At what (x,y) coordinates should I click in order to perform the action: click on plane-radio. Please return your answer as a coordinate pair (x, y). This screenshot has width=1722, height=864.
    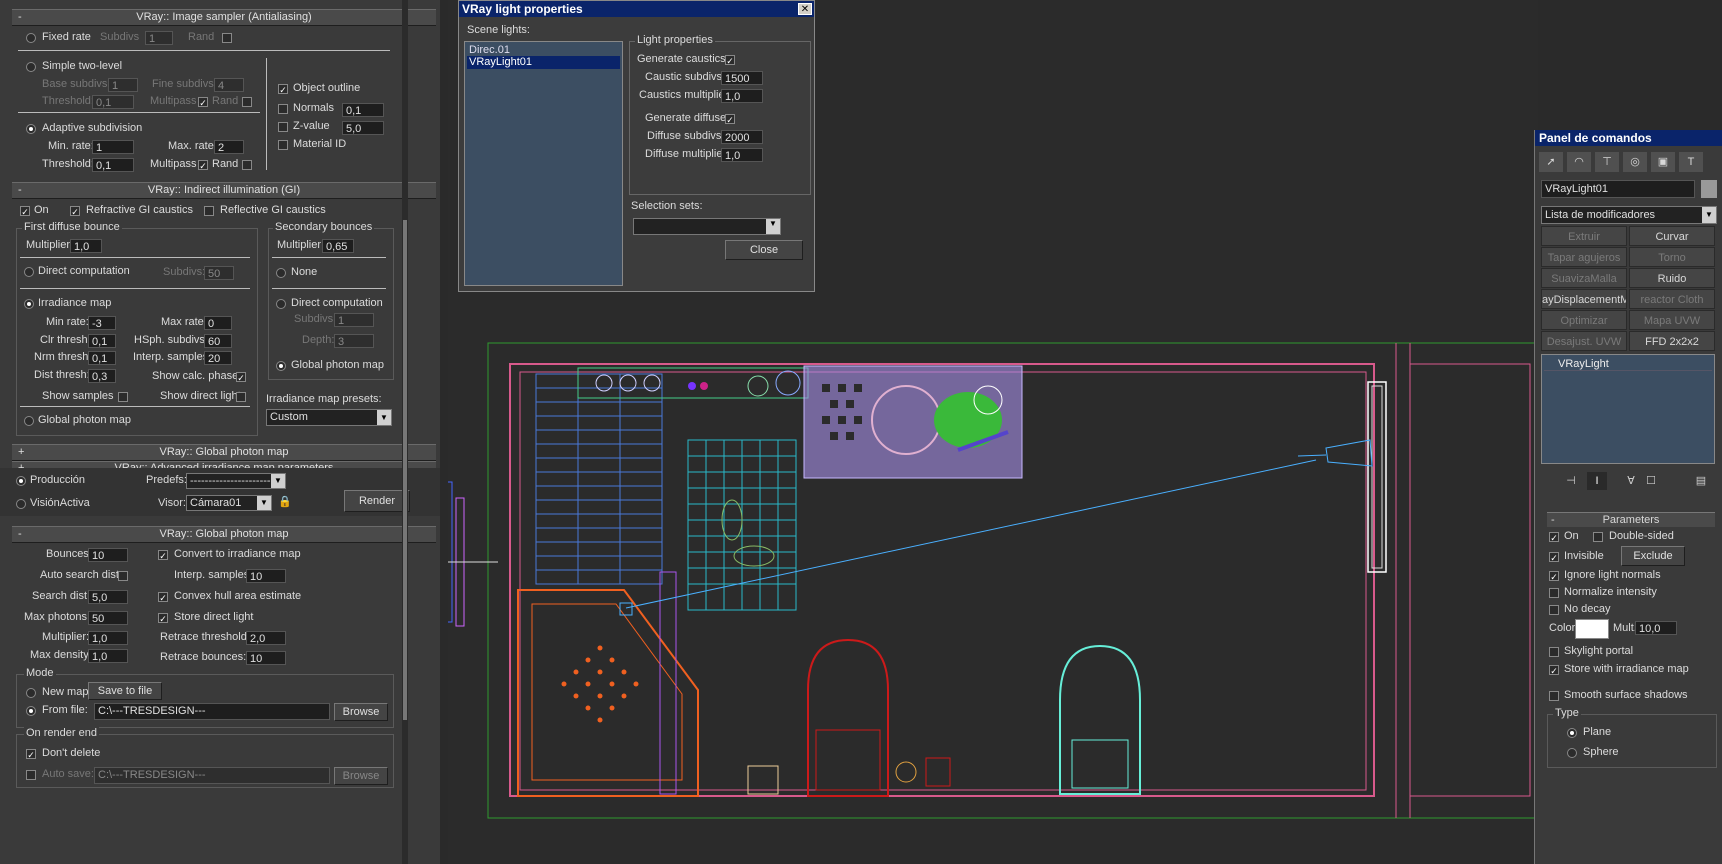
    Looking at the image, I should click on (1572, 733).